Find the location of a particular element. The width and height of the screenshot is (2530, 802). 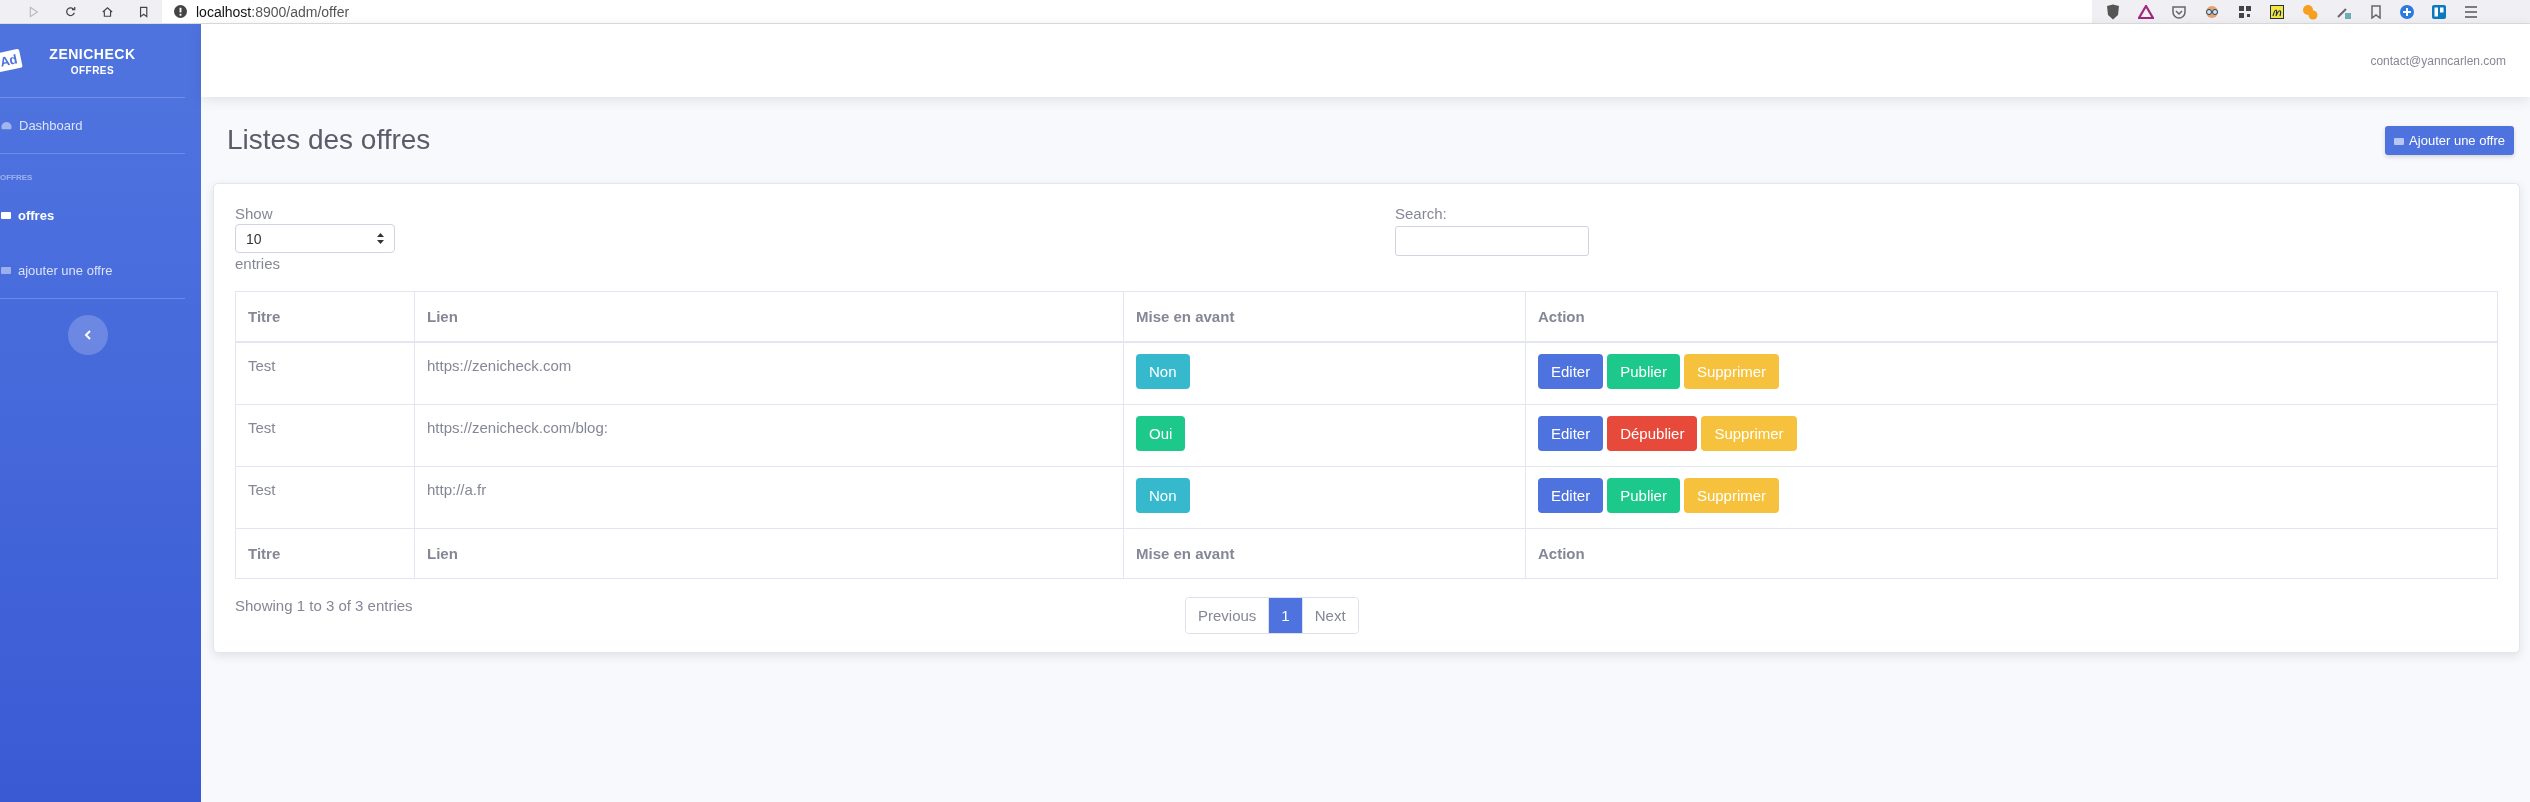

search-label: Search: is located at coordinates (1421, 213).